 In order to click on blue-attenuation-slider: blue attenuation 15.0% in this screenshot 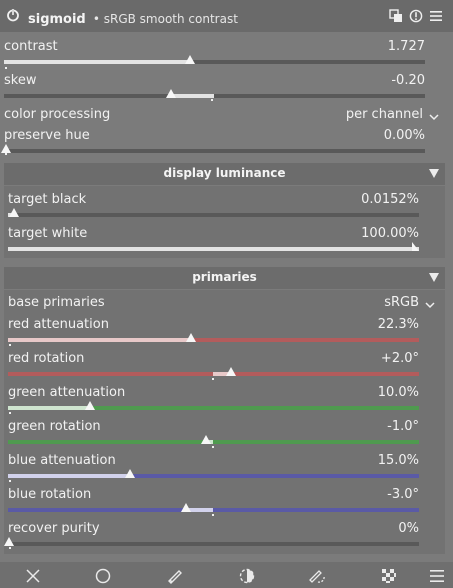, I will do `click(226, 463)`.